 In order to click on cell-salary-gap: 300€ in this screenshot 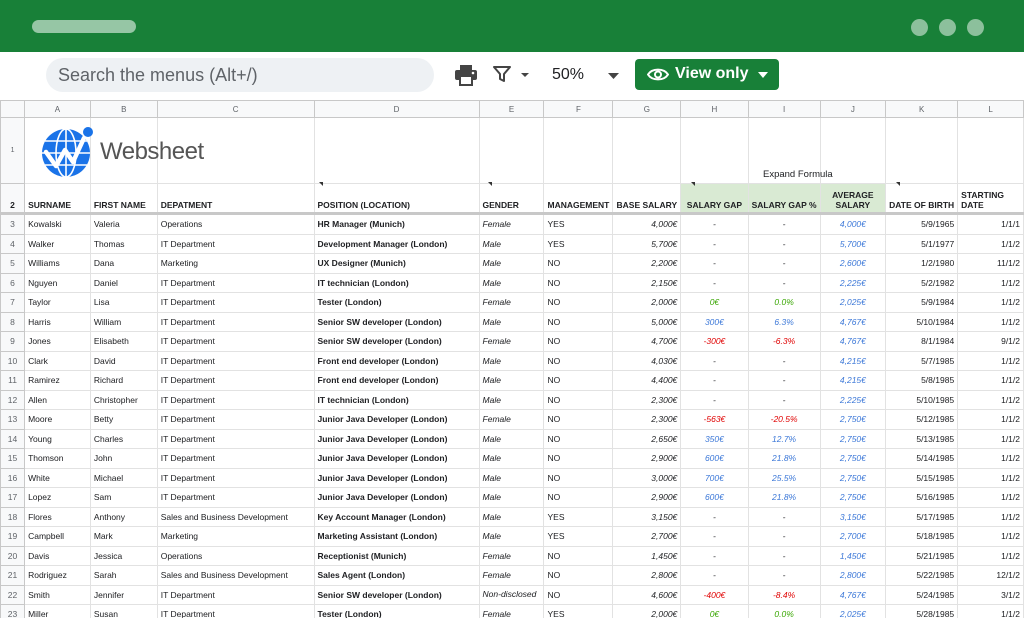, I will do `click(714, 321)`.